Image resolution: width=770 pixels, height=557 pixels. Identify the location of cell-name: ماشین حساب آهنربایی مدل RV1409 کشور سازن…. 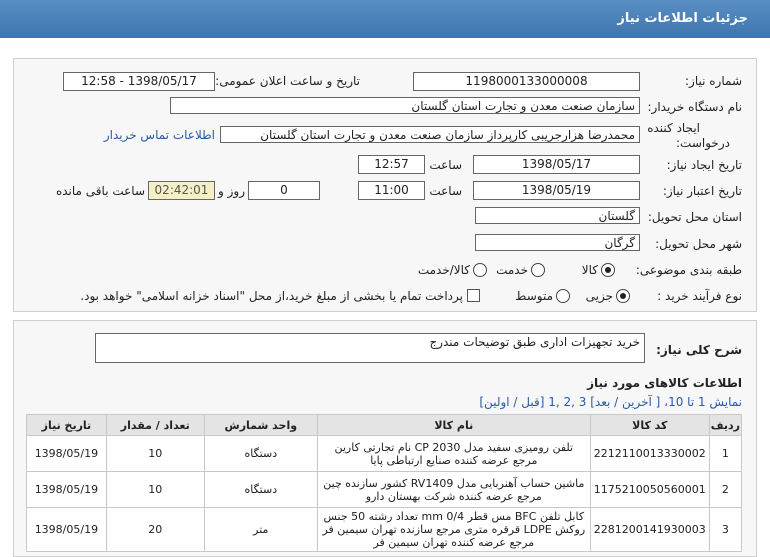
(453, 489).